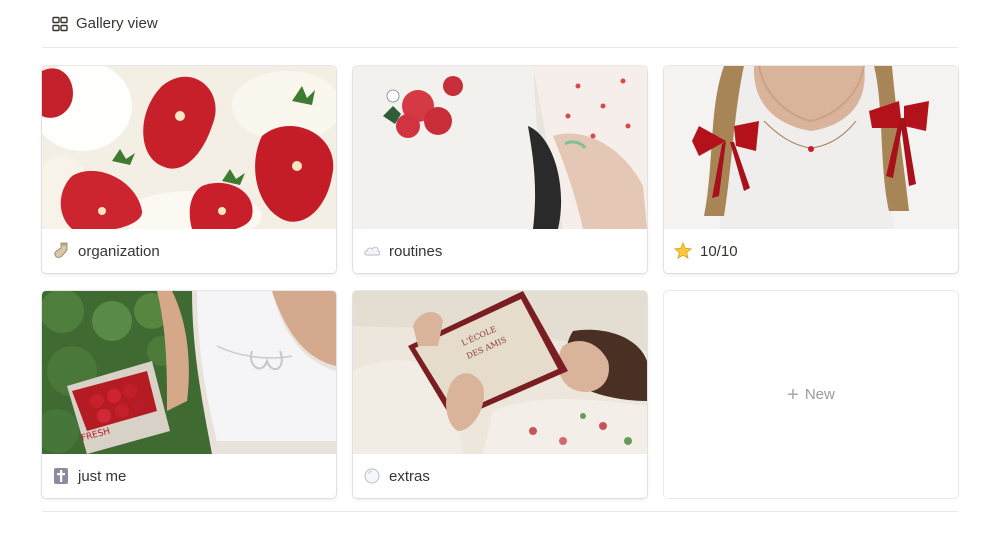 The image size is (1005, 560). What do you see at coordinates (61, 476) in the screenshot?
I see `latin-cross-emoji-icon` at bounding box center [61, 476].